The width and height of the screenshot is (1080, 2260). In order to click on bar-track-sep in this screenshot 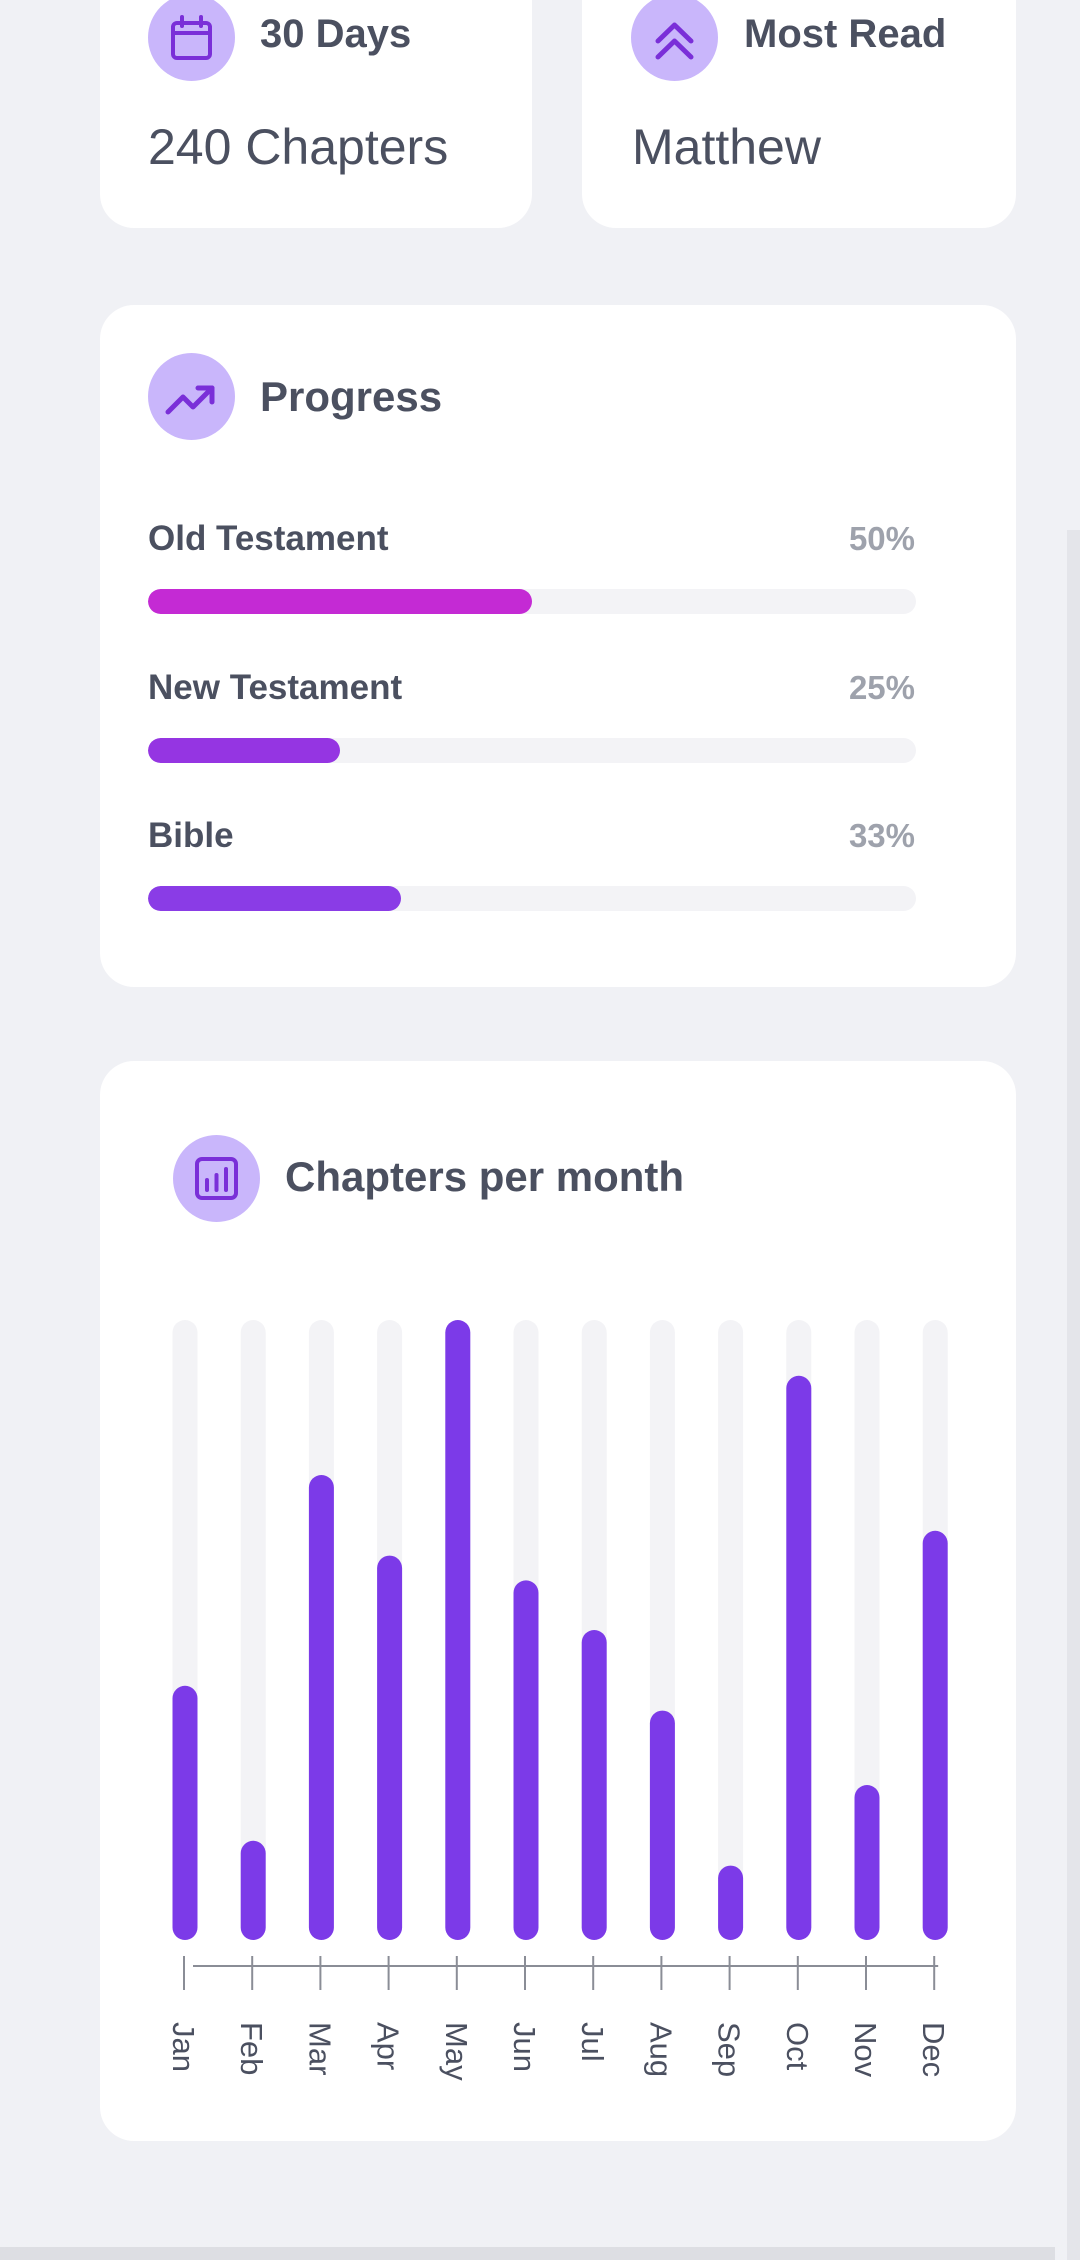, I will do `click(731, 1630)`.